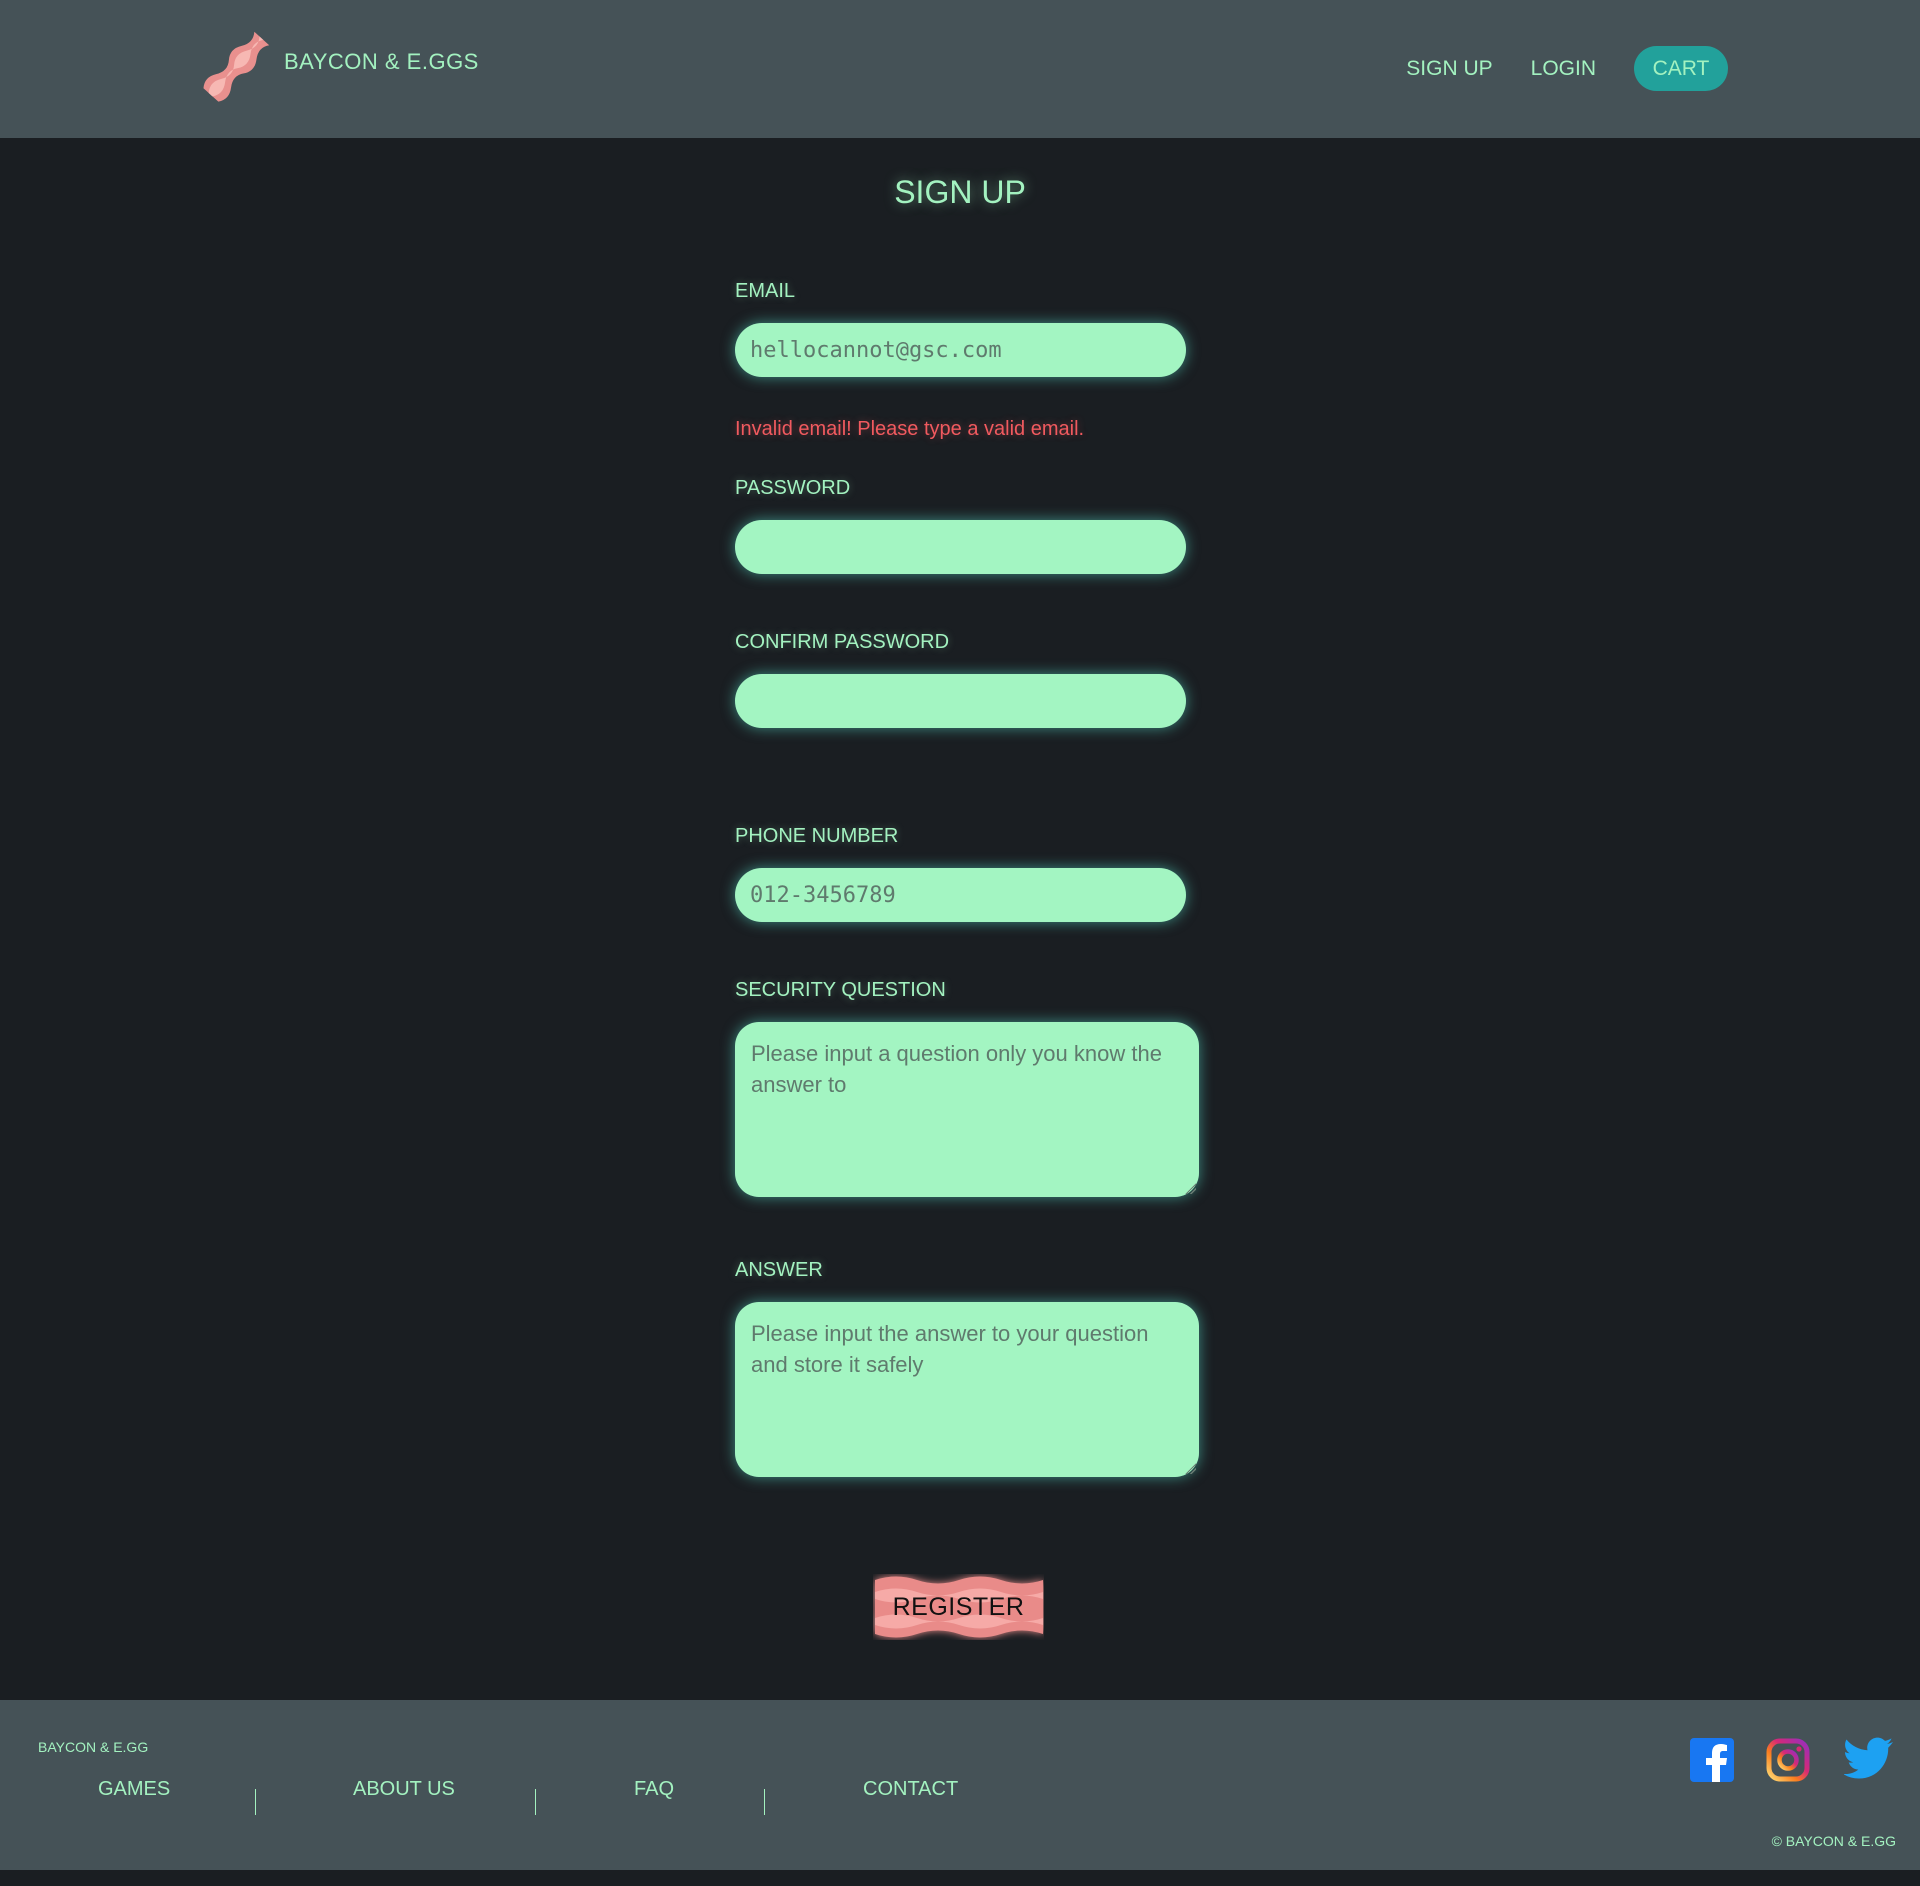 This screenshot has width=1920, height=1886. Describe the element at coordinates (960, 69) in the screenshot. I see `site-header: BAYCON & E.GGS SIGN UP LOGIN CART` at that location.